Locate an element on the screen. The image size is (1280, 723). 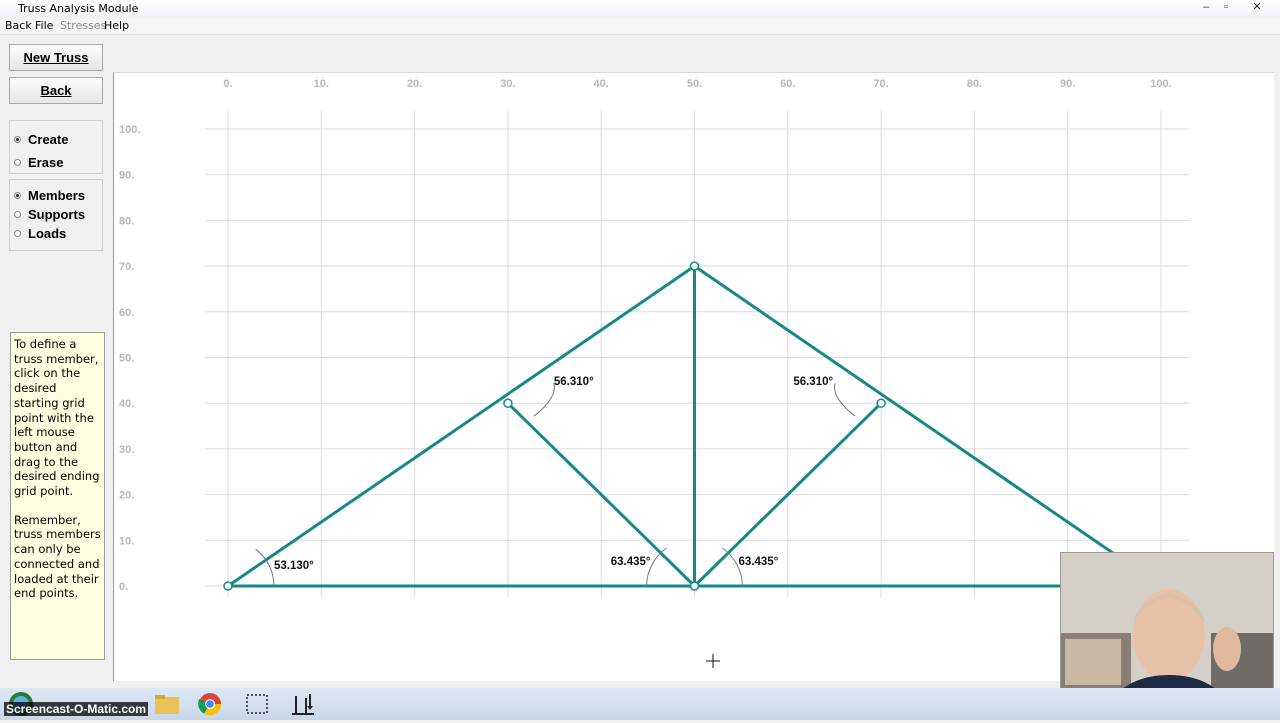
y-tick-label: 50. is located at coordinates (126, 359).